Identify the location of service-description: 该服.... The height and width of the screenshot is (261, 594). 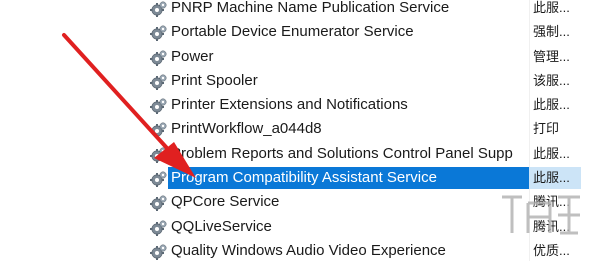
(551, 80).